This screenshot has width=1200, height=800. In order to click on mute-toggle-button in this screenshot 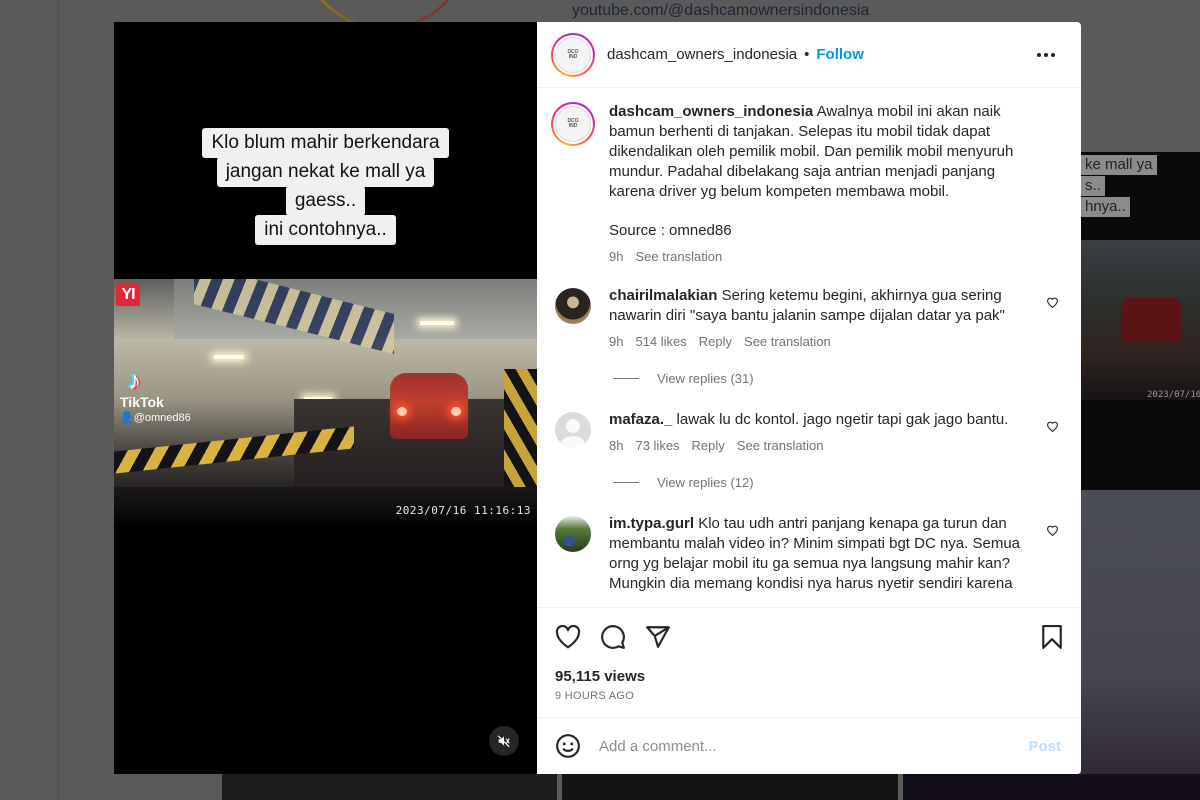, I will do `click(504, 741)`.